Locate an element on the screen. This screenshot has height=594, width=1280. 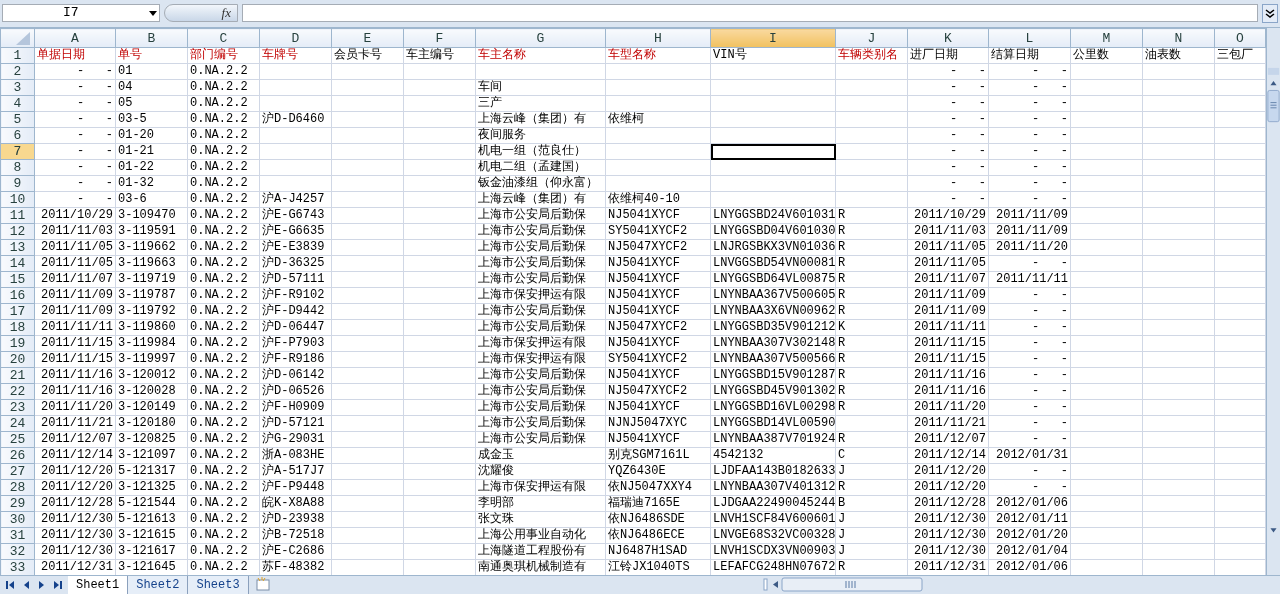
table-cell: 依NJ5047XXY4 is located at coordinates (658, 487).